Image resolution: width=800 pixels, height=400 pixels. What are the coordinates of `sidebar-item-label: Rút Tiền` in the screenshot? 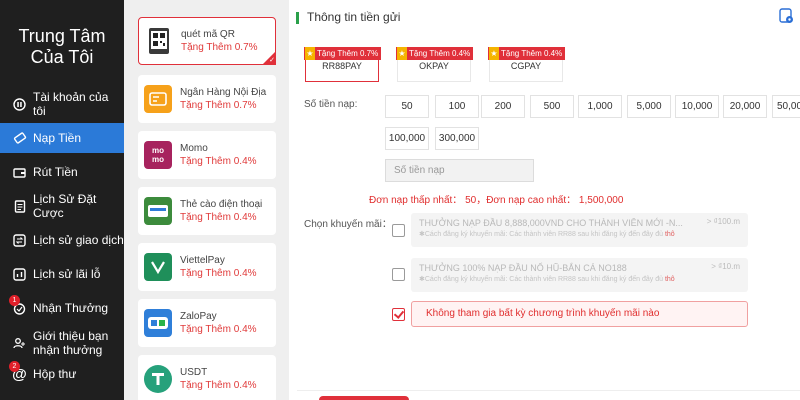 It's located at (55, 172).